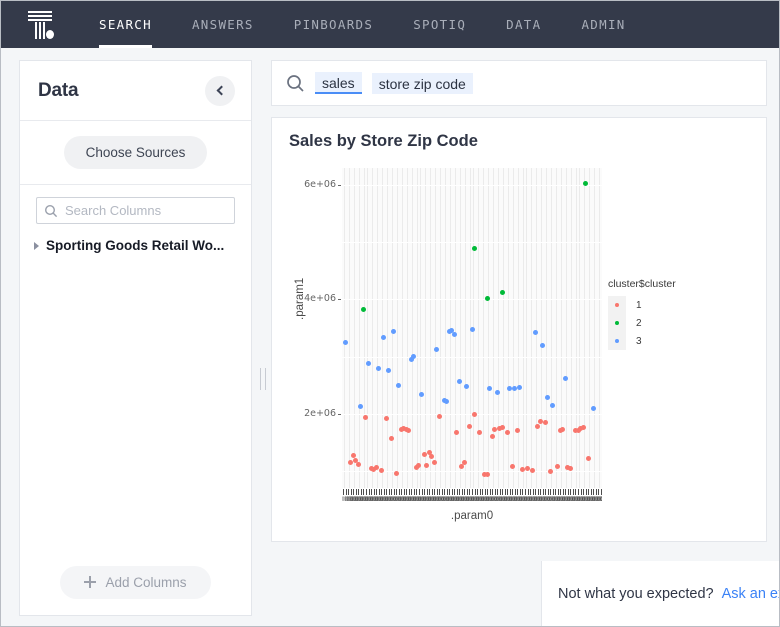  I want to click on nav-tab-pinboards: PINBOARDS, so click(333, 24).